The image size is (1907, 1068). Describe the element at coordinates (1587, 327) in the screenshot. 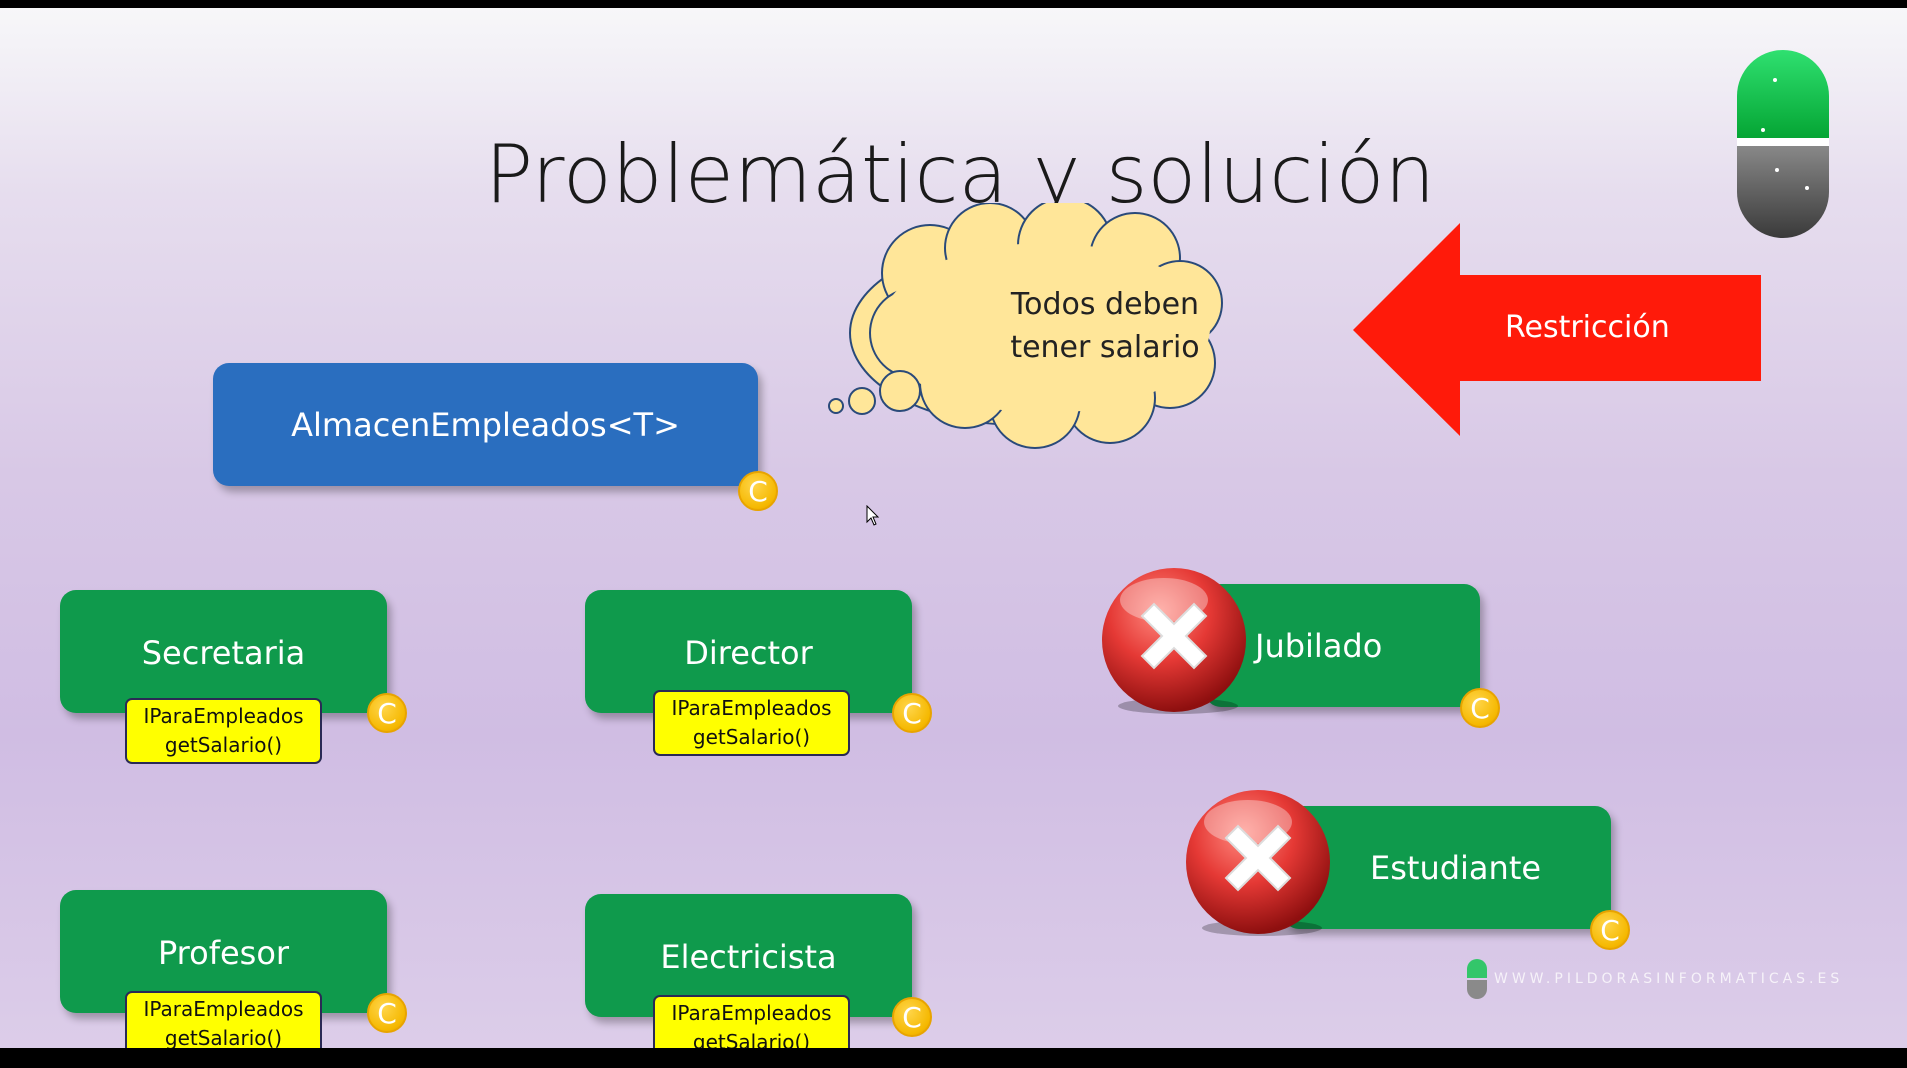

I see `restriction-label: Restricción` at that location.